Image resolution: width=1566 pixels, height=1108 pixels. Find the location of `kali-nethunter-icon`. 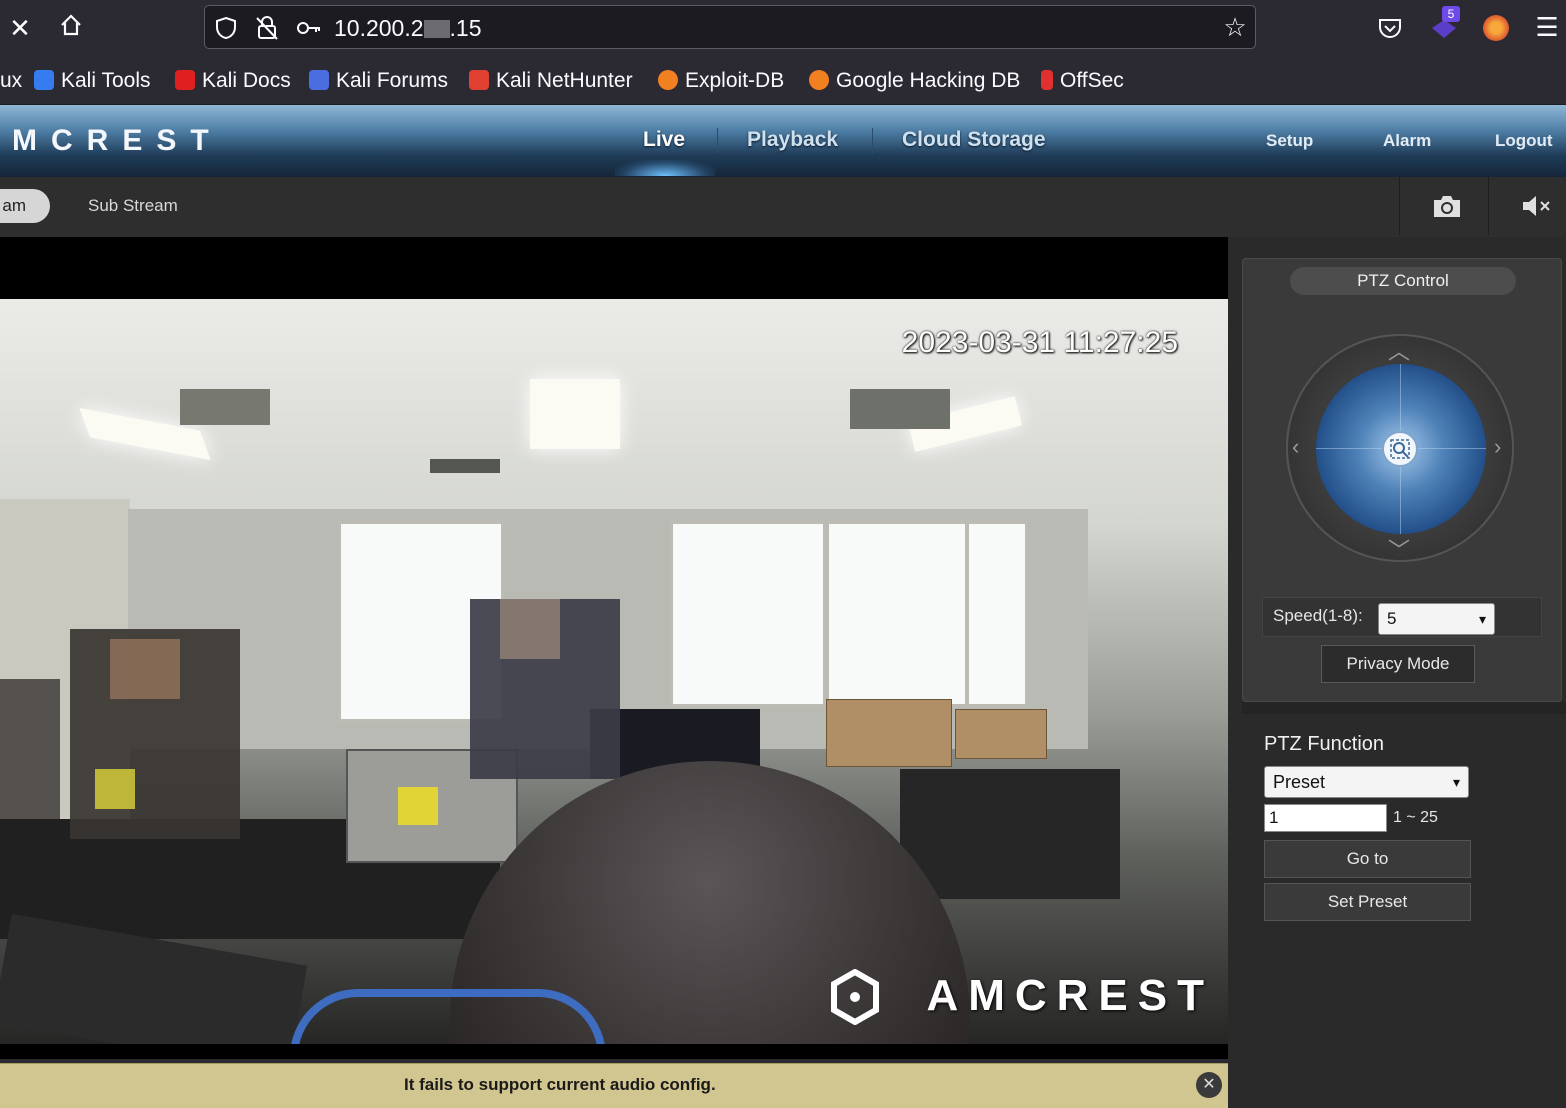

kali-nethunter-icon is located at coordinates (479, 80).